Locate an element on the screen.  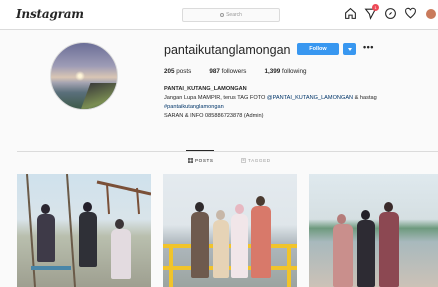
followers-stat: 987 followers is located at coordinates (227, 71).